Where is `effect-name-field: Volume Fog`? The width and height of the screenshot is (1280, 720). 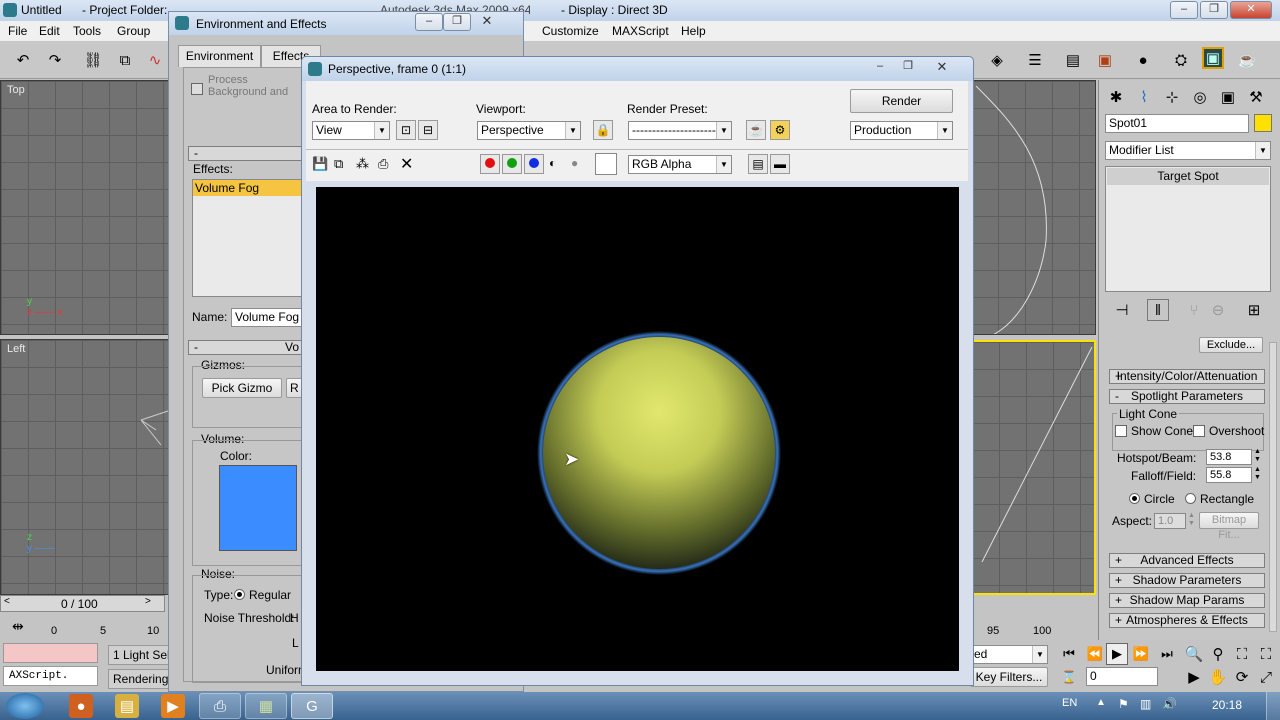 effect-name-field: Volume Fog is located at coordinates (271, 317).